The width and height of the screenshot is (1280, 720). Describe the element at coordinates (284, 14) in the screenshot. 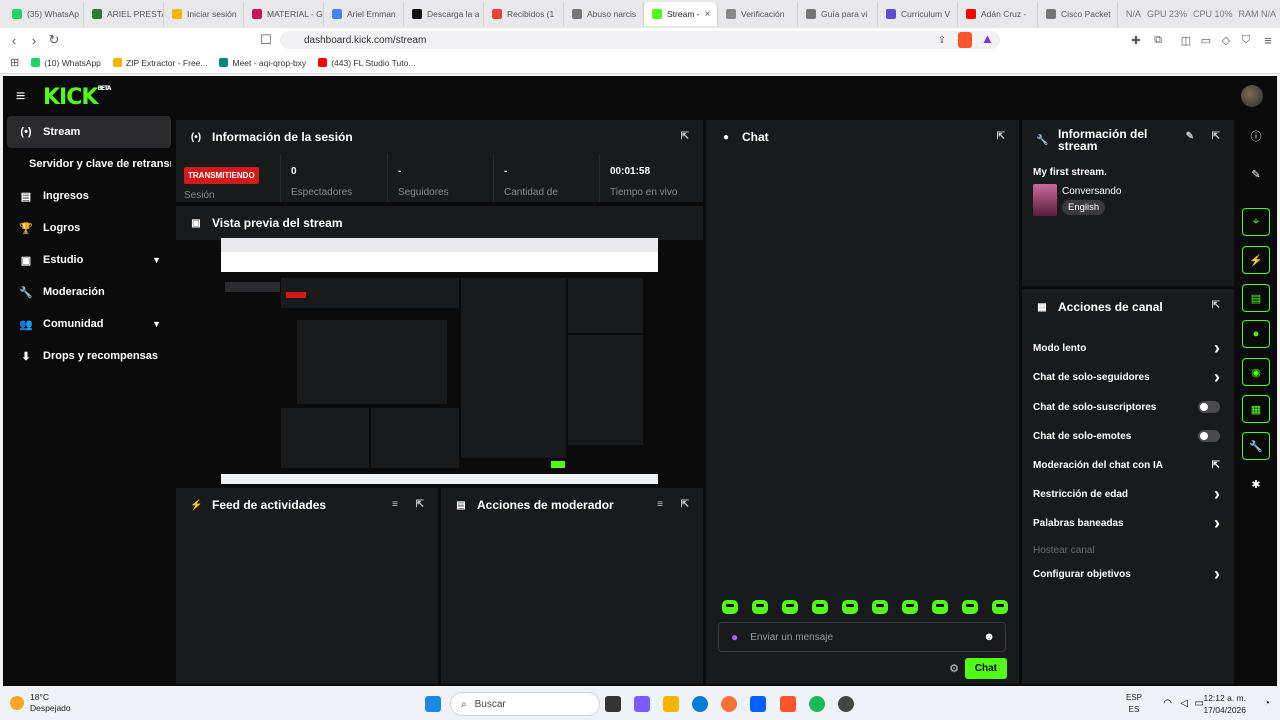

I see `browser-tab: MATERIAL - G` at that location.